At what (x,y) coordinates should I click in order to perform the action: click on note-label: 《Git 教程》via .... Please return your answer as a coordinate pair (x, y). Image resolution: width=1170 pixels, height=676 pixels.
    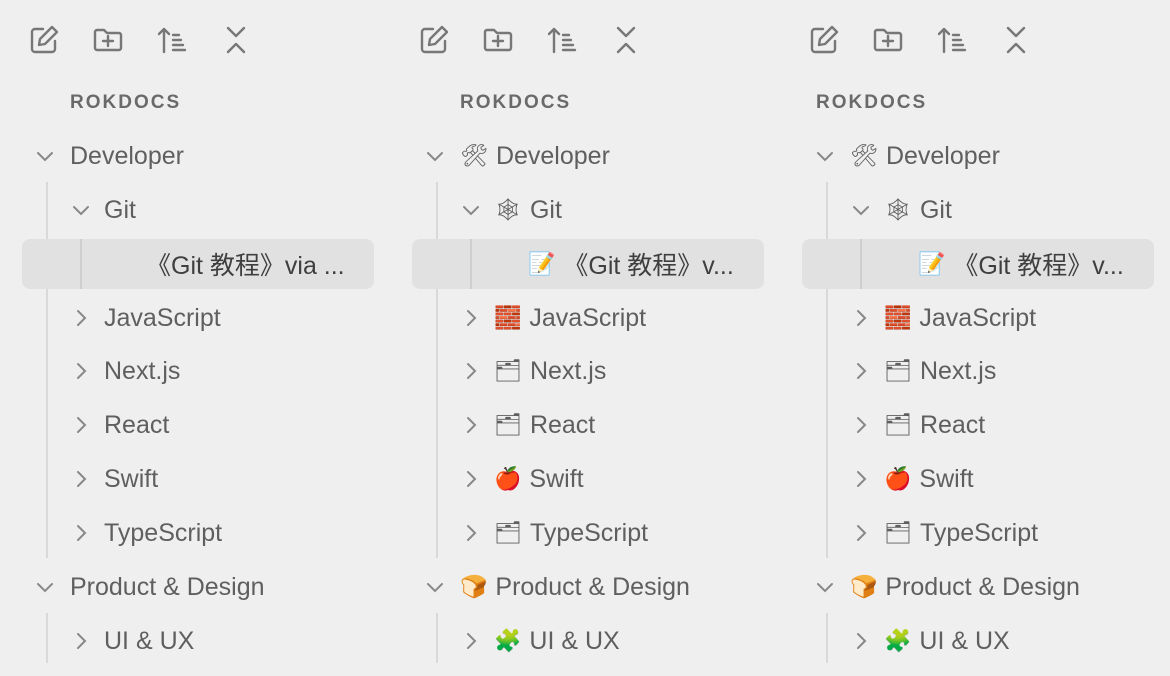
    Looking at the image, I should click on (245, 266).